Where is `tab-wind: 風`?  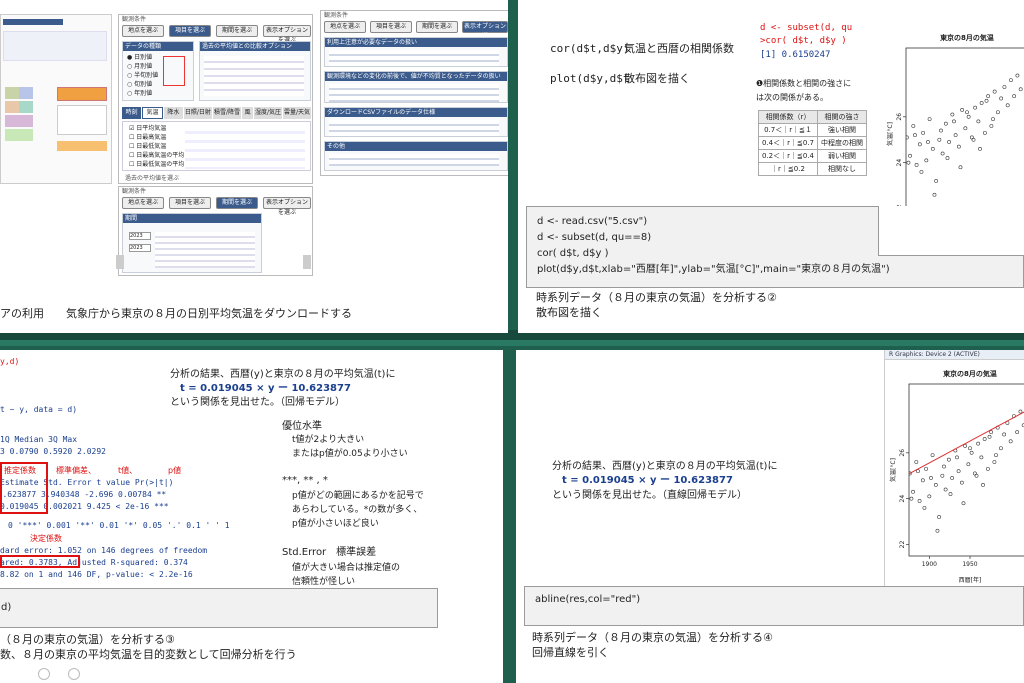 tab-wind: 風 is located at coordinates (247, 113).